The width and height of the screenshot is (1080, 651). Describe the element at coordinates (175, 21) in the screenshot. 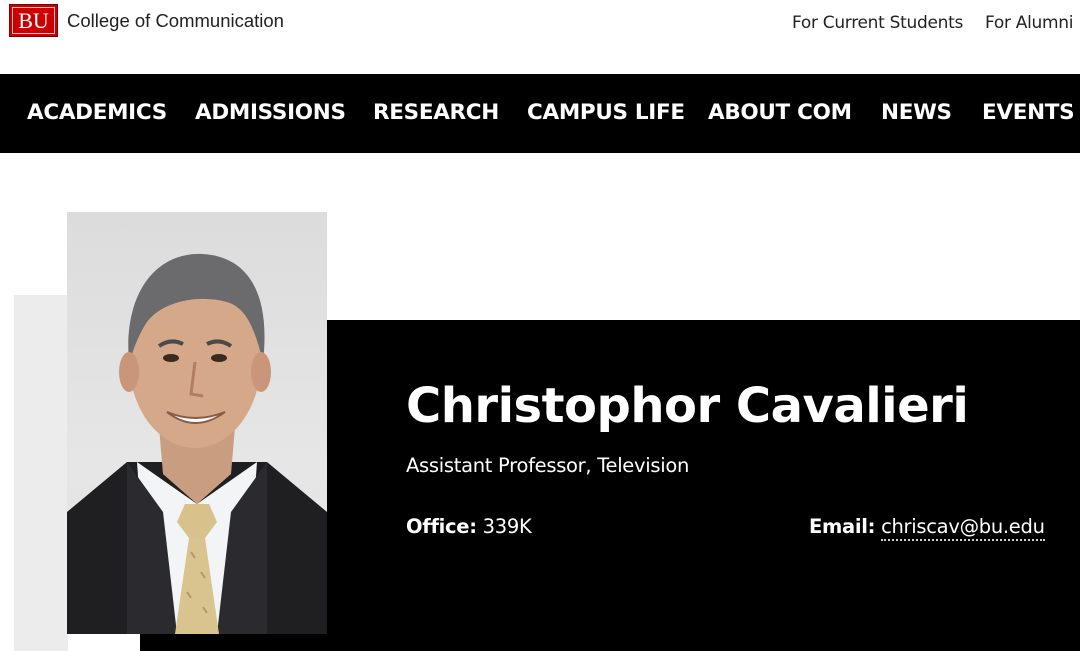

I see `college-name-link: College of Communication` at that location.